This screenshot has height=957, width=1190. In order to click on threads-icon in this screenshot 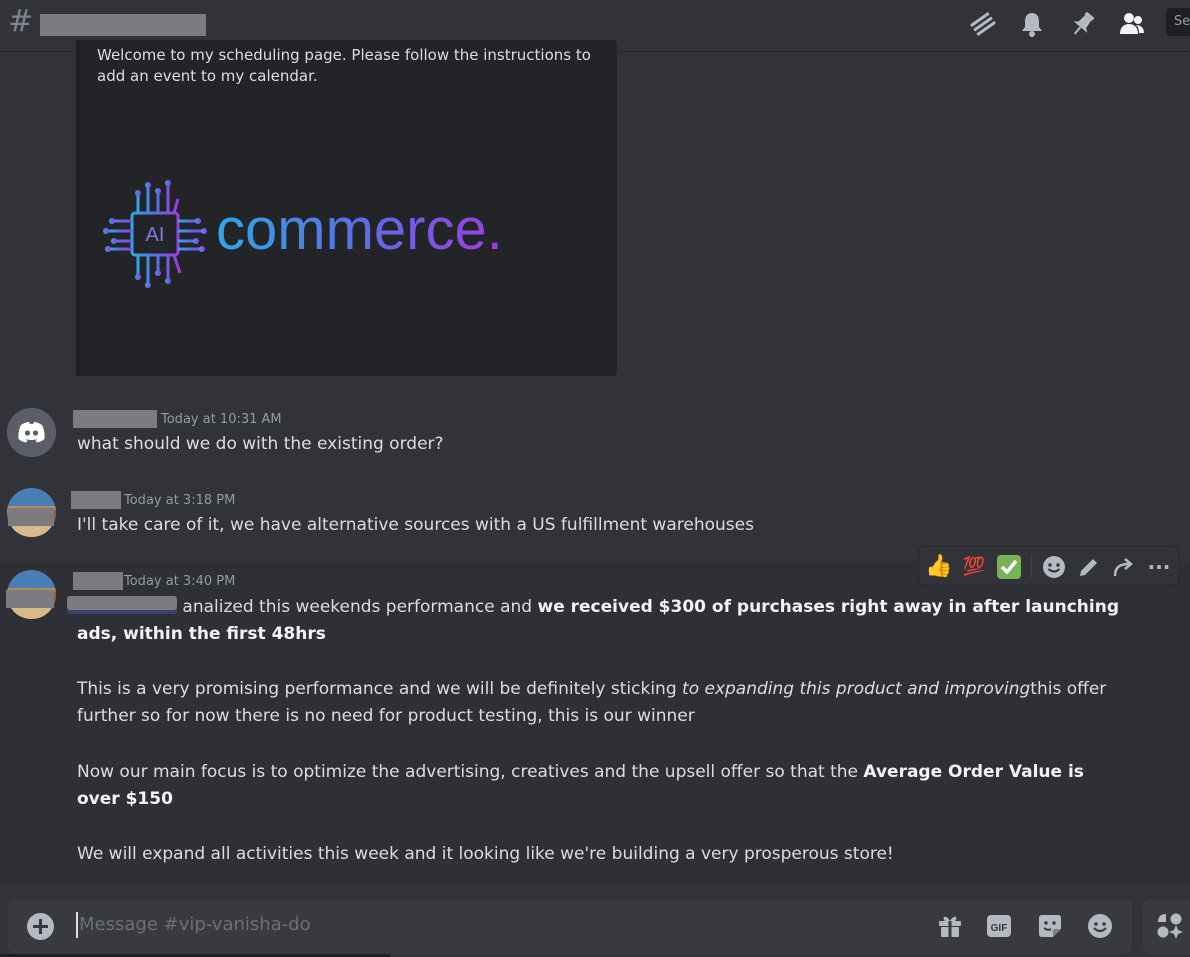, I will do `click(983, 24)`.